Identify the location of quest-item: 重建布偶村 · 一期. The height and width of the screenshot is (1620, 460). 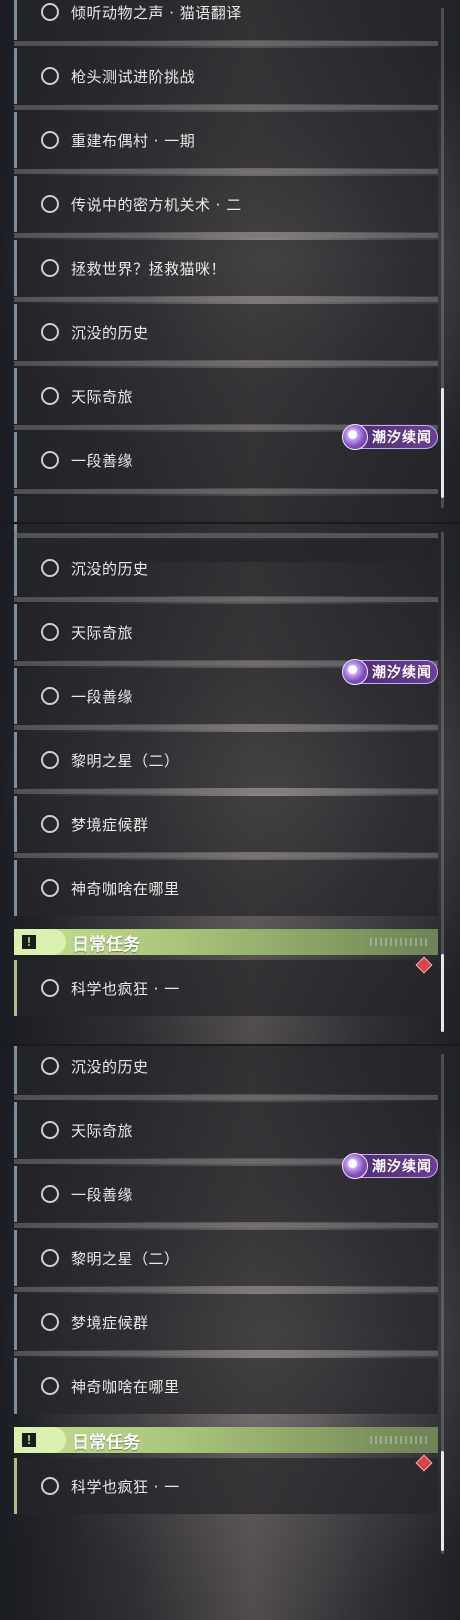
(226, 140).